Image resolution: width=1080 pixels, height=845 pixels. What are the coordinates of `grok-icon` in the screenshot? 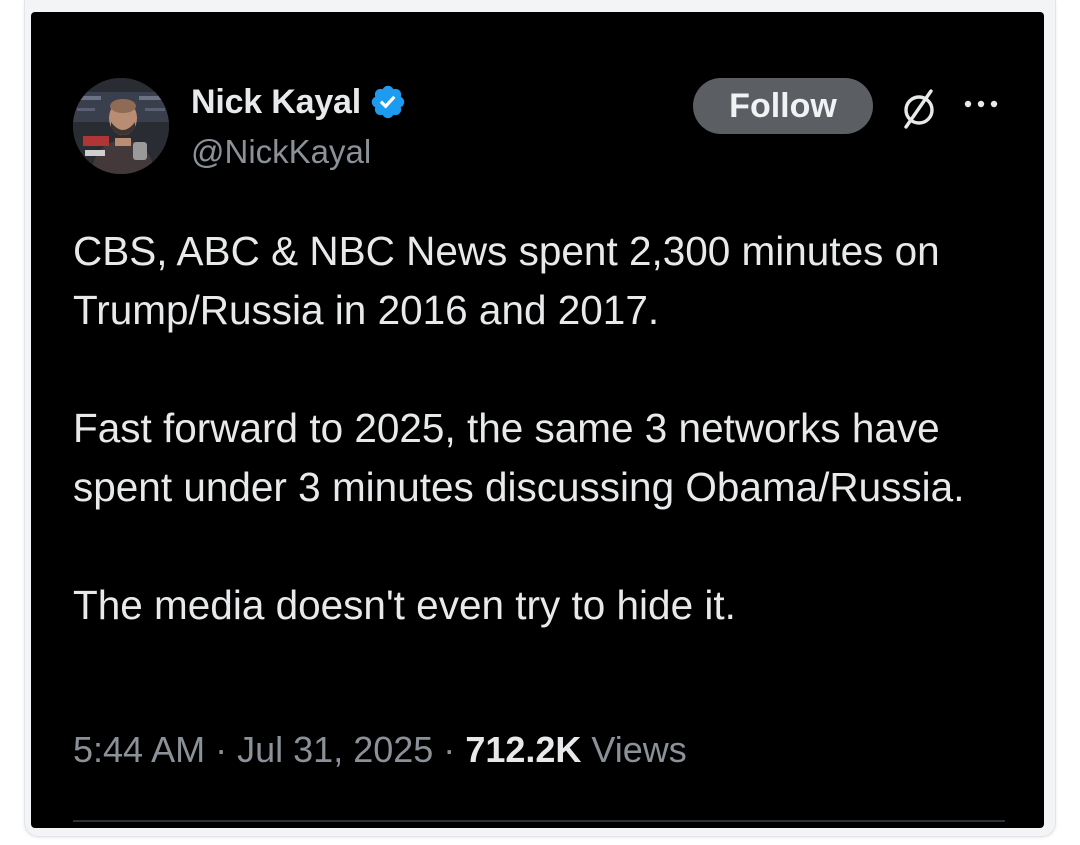 It's located at (919, 108).